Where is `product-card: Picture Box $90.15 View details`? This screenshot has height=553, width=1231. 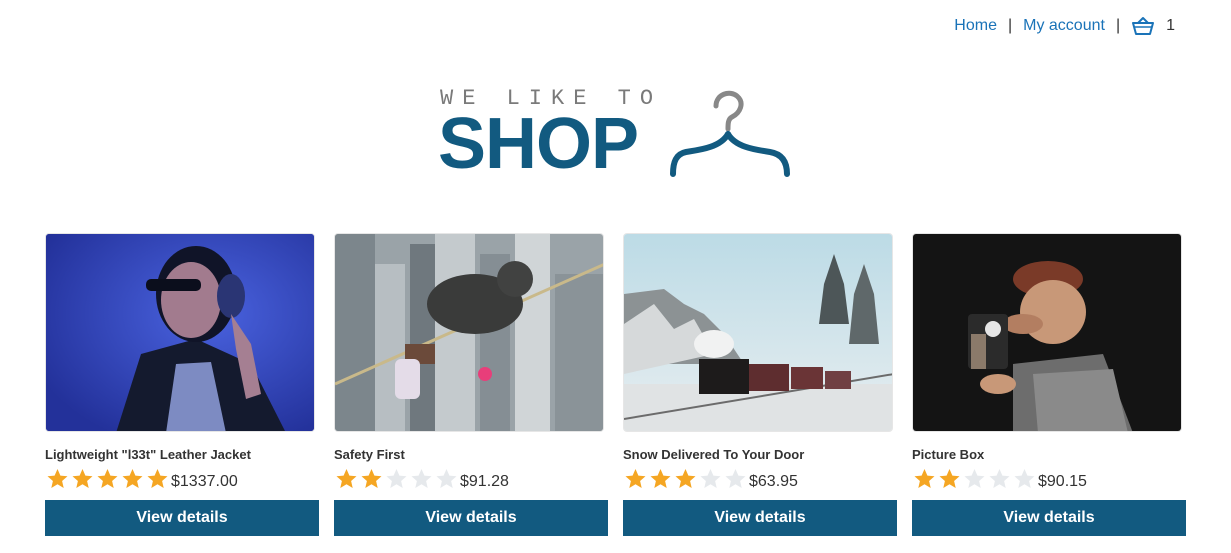
product-card: Picture Box $90.15 View details is located at coordinates (1049, 384).